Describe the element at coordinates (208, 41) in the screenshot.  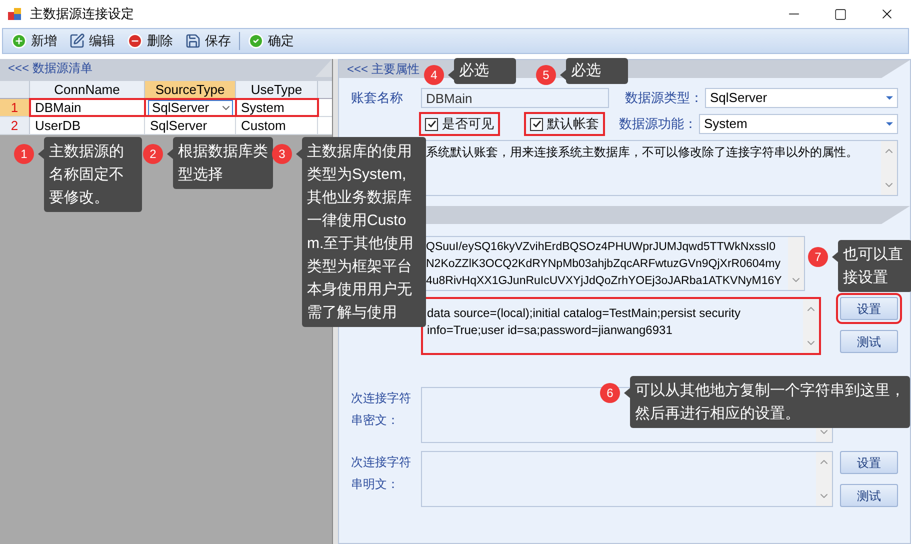
I see `toolbar-button: 保存` at that location.